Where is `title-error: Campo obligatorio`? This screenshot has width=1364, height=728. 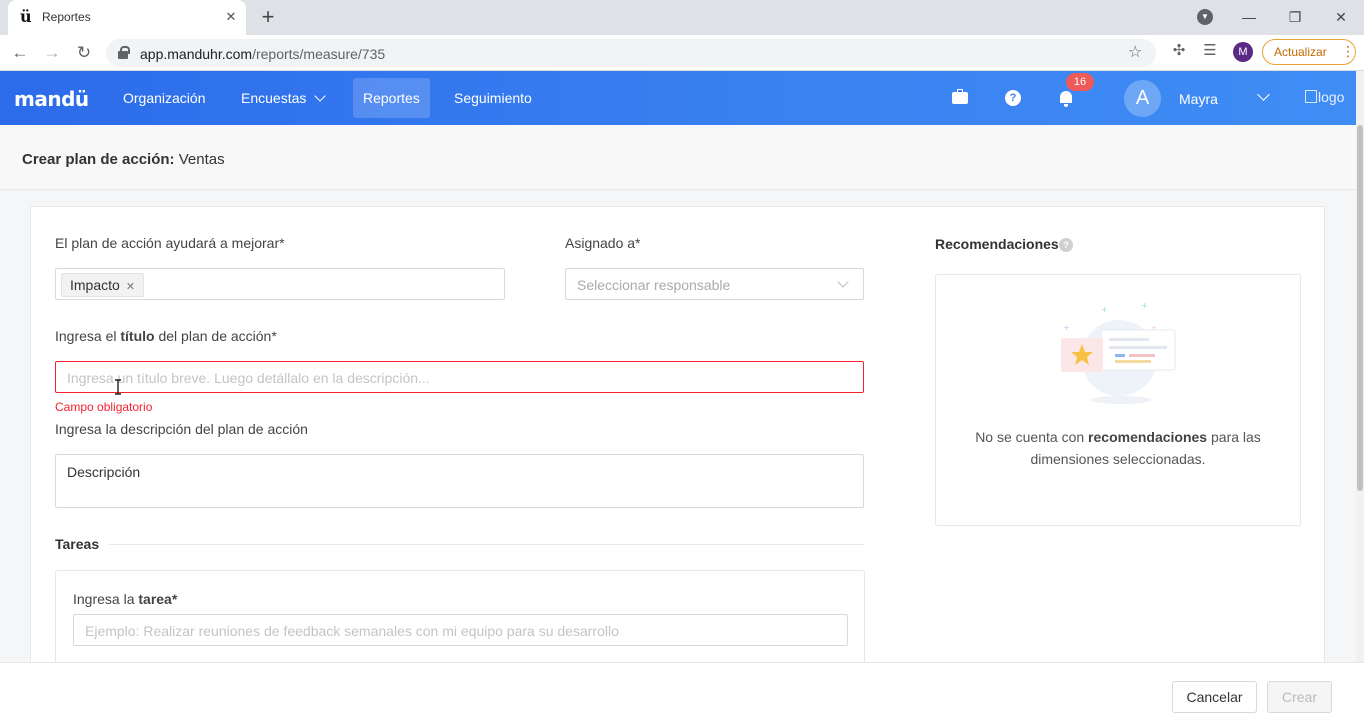 title-error: Campo obligatorio is located at coordinates (104, 407).